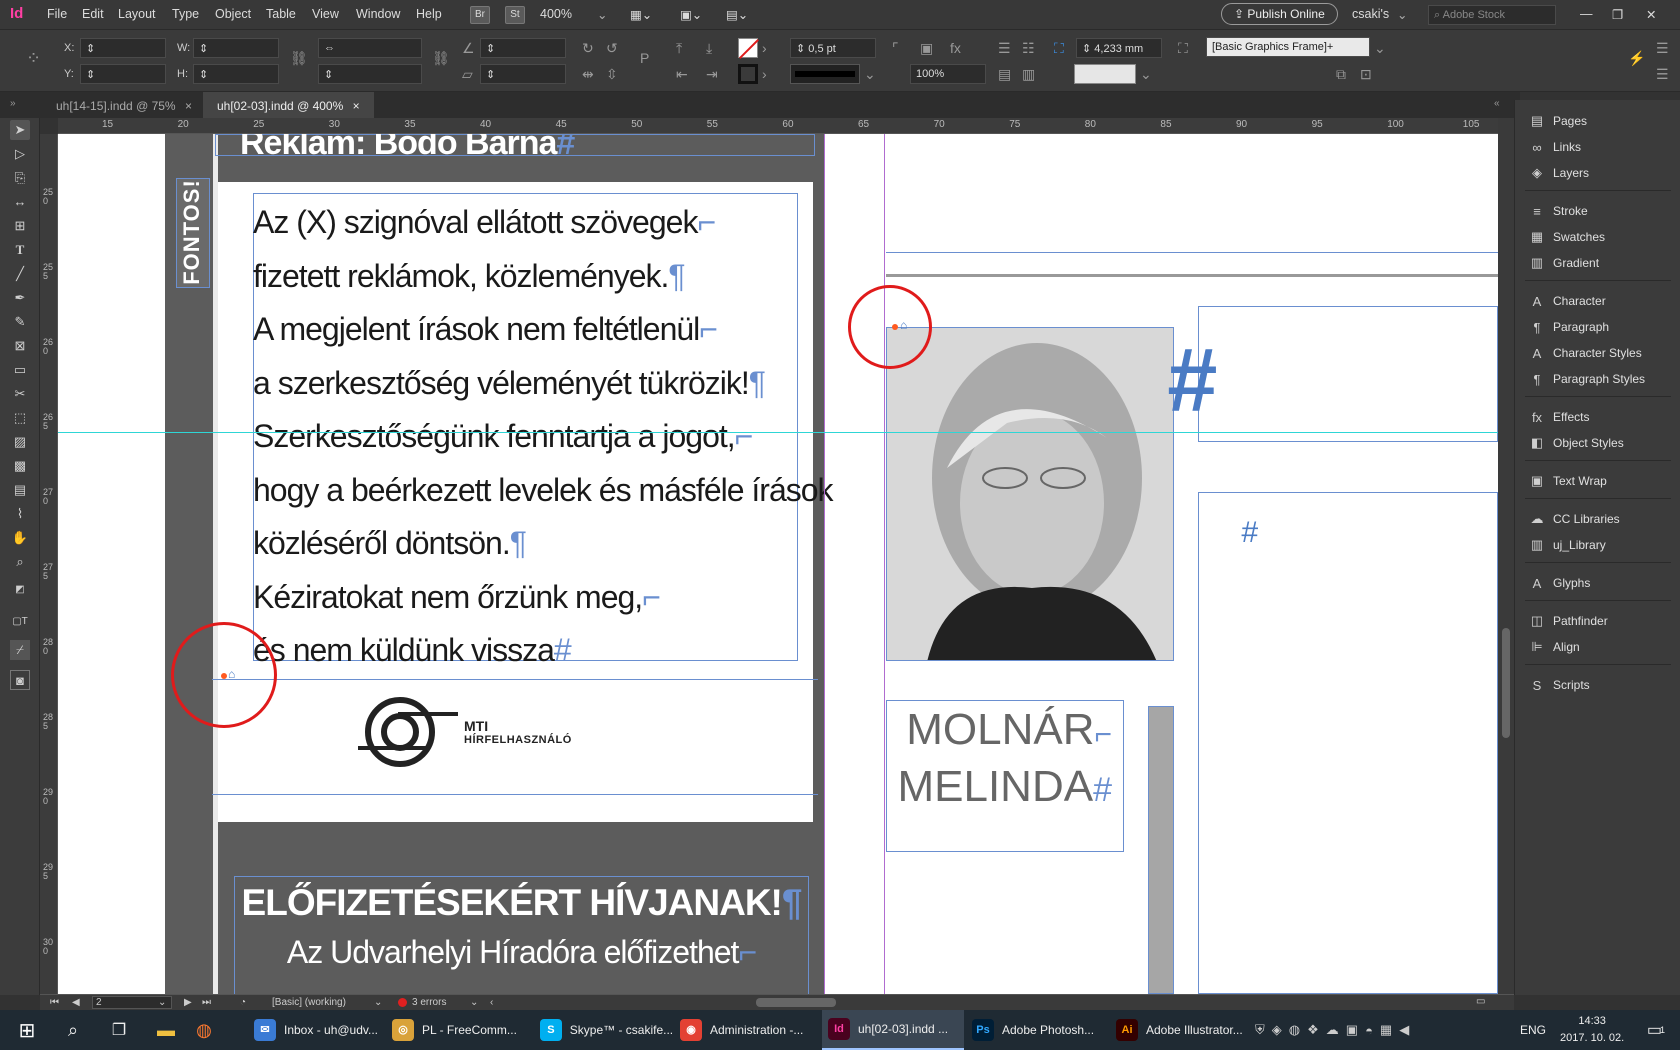 This screenshot has height=1050, width=1680. Describe the element at coordinates (895, 48) in the screenshot. I see `corner-options-icon: ⌜` at that location.